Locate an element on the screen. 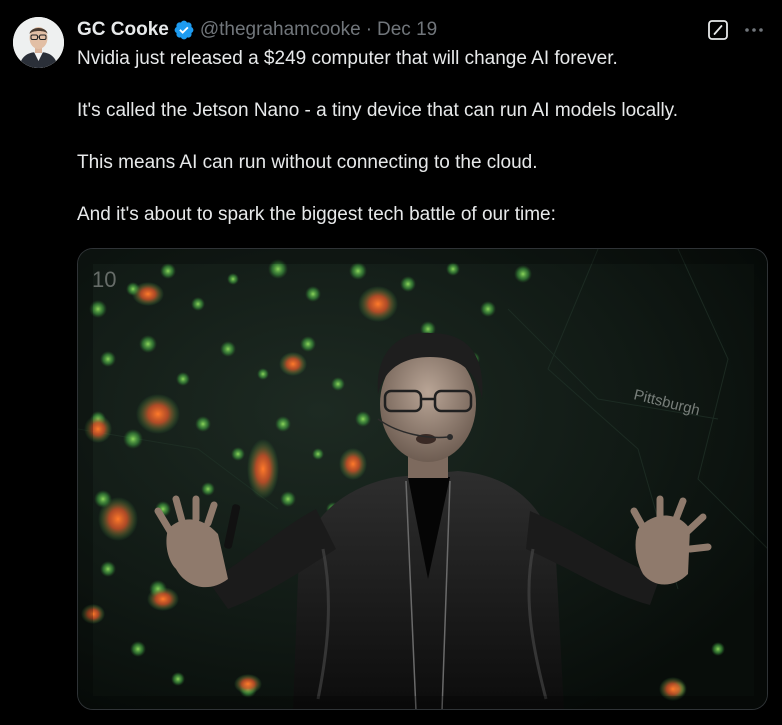  handle: @thegrahamcooke is located at coordinates (280, 30).